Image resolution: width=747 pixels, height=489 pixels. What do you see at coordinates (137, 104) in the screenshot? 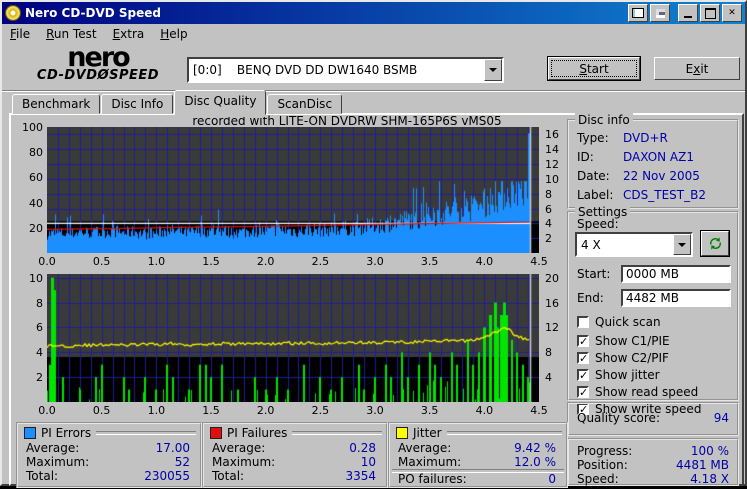
I see `tab-disc-info: Disc Info` at bounding box center [137, 104].